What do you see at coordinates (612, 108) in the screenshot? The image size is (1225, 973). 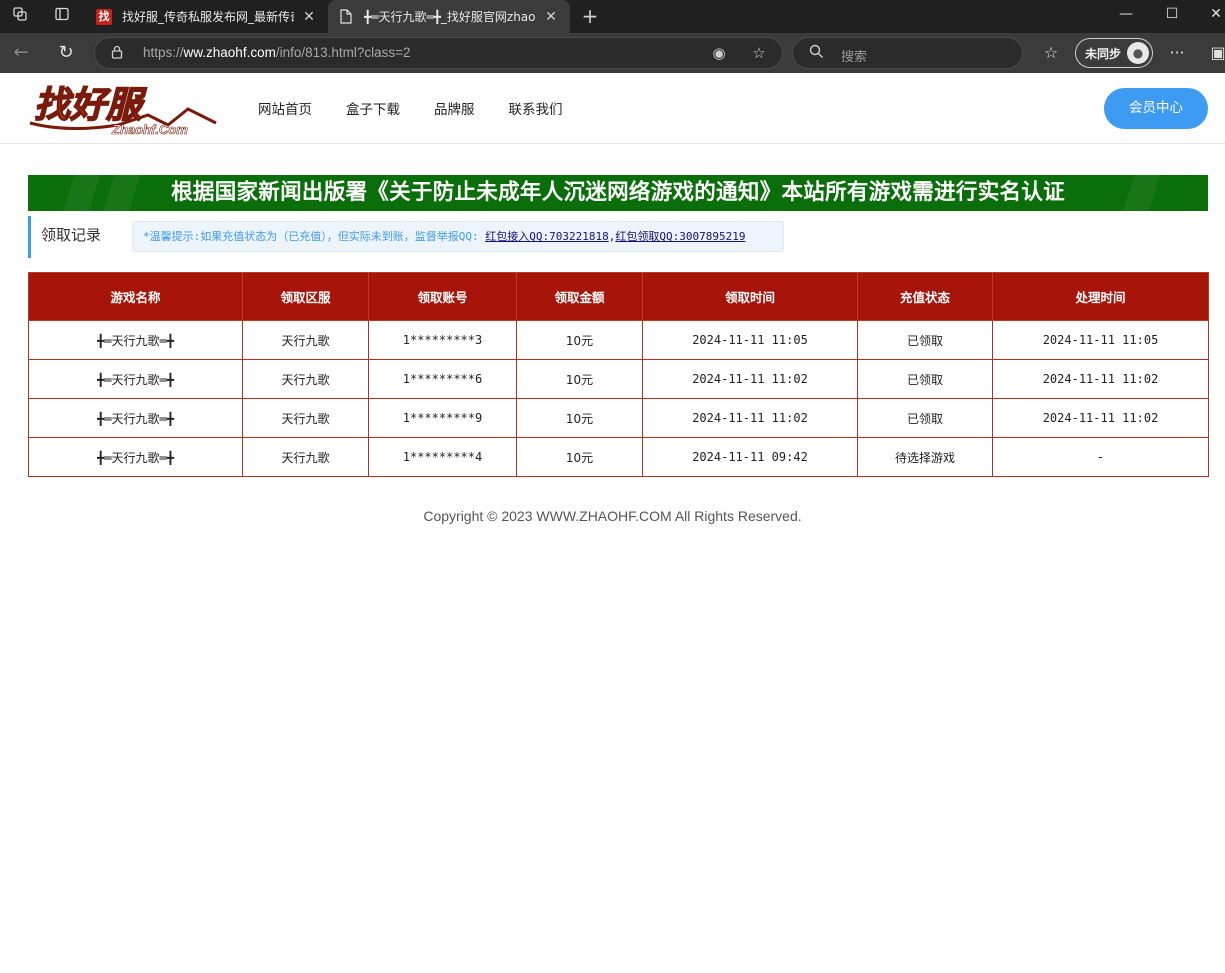 I see `site-header: 找好服 Zhaohf.Com 网站首页 盒子下载 品牌服 联系我们 会员中心` at bounding box center [612, 108].